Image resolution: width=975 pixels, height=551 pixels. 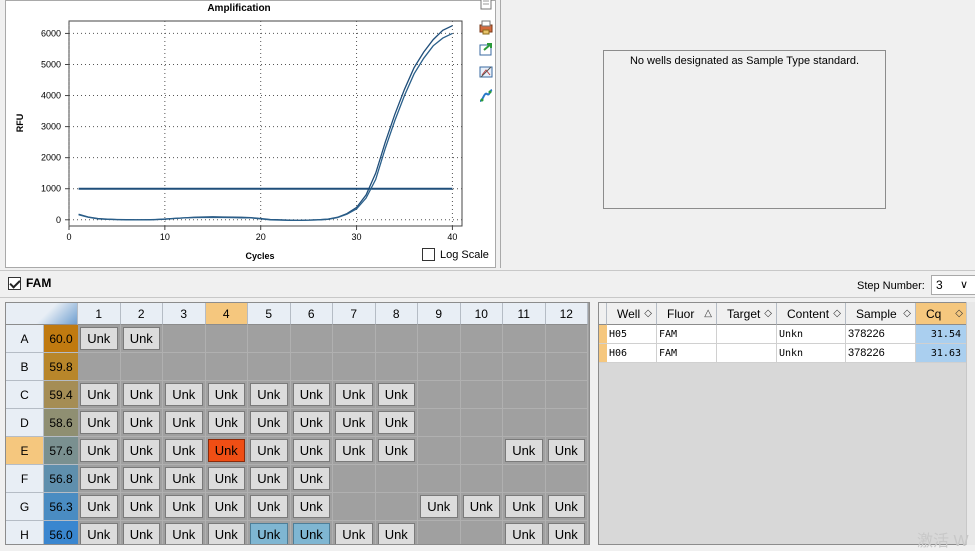 What do you see at coordinates (632, 314) in the screenshot?
I see `results-column-header: Well ◇` at bounding box center [632, 314].